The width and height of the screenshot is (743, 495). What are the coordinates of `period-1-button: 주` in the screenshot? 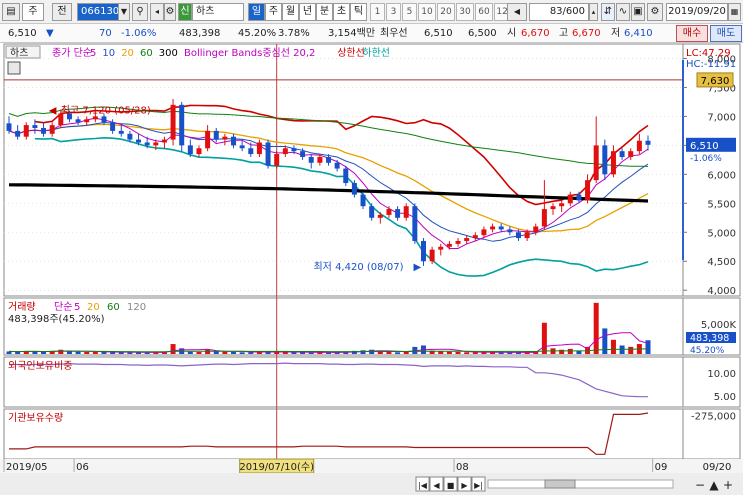 It's located at (273, 12).